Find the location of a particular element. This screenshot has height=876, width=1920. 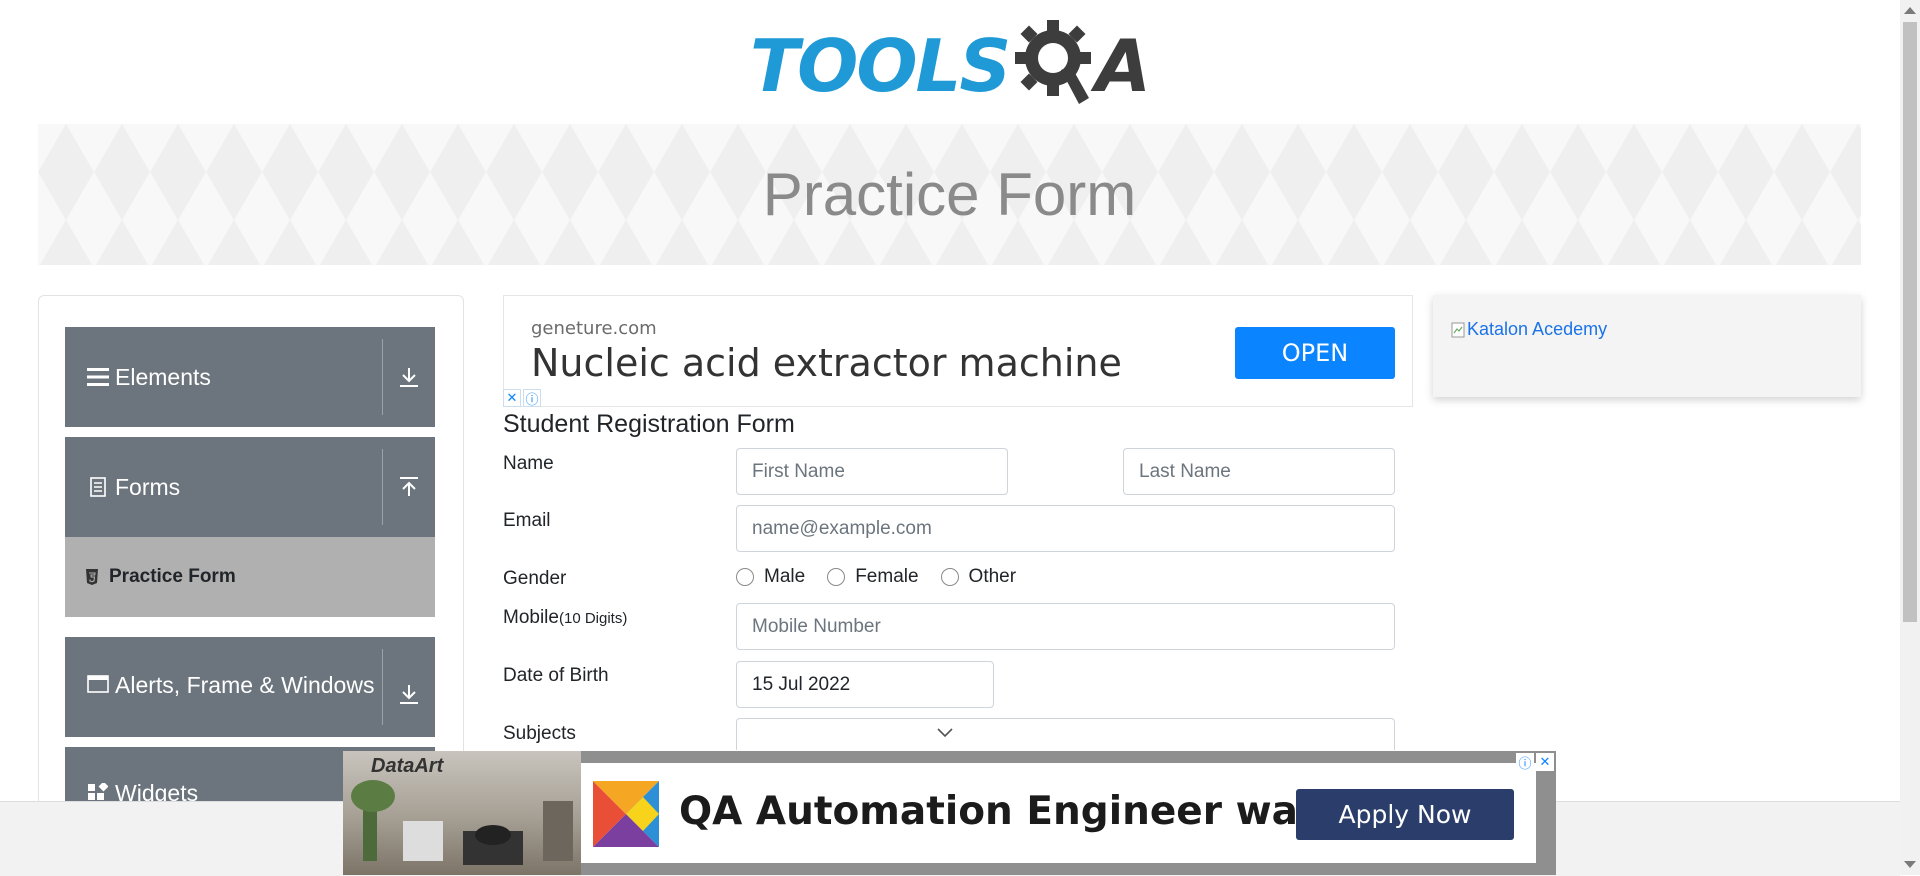

ad-headline: QA Automation Engineer wanted is located at coordinates (1039, 811).